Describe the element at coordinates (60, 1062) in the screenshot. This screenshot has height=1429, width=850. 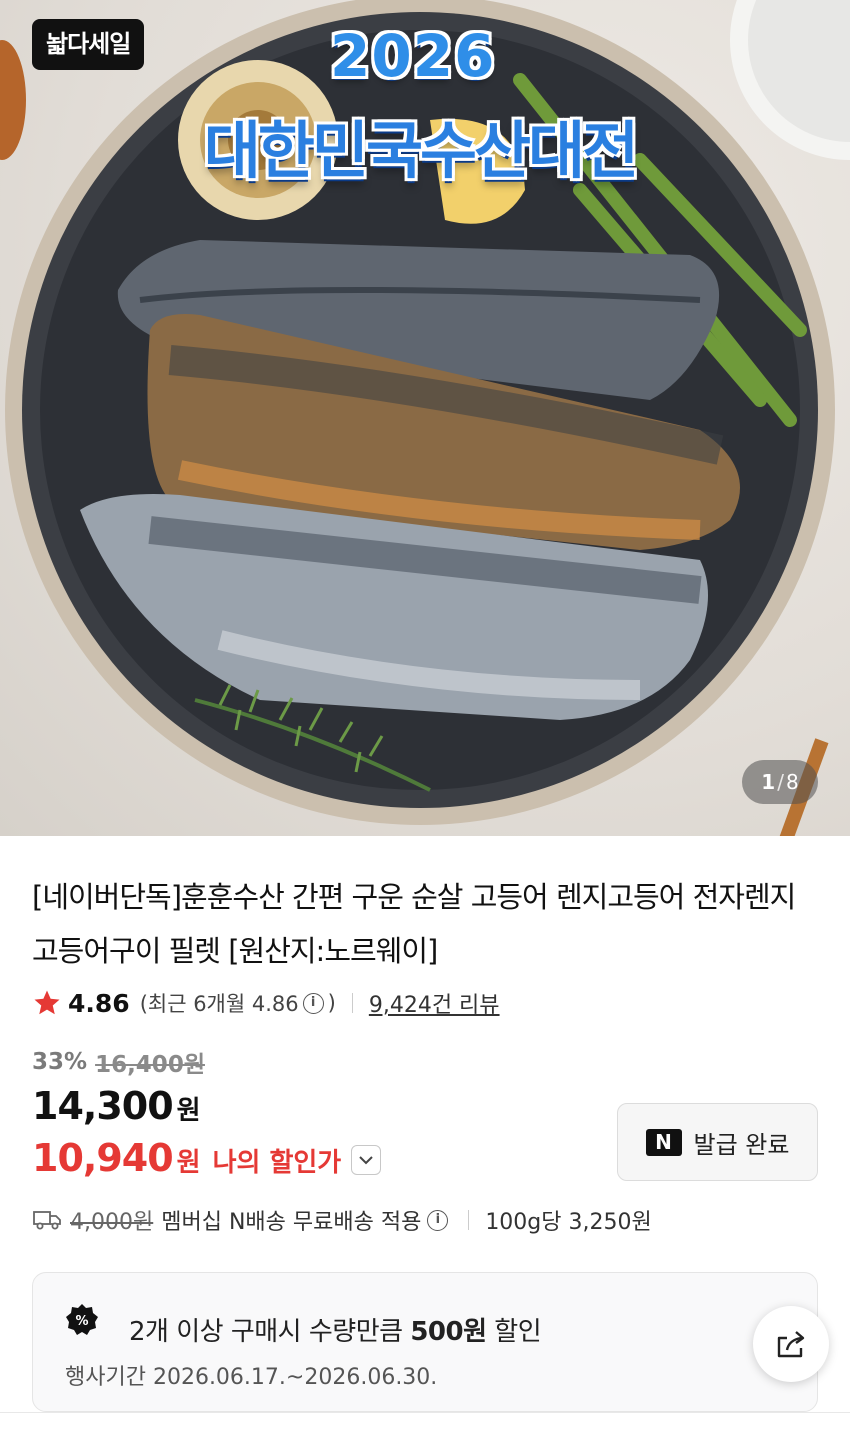
I see `discount-percent: 33%` at that location.